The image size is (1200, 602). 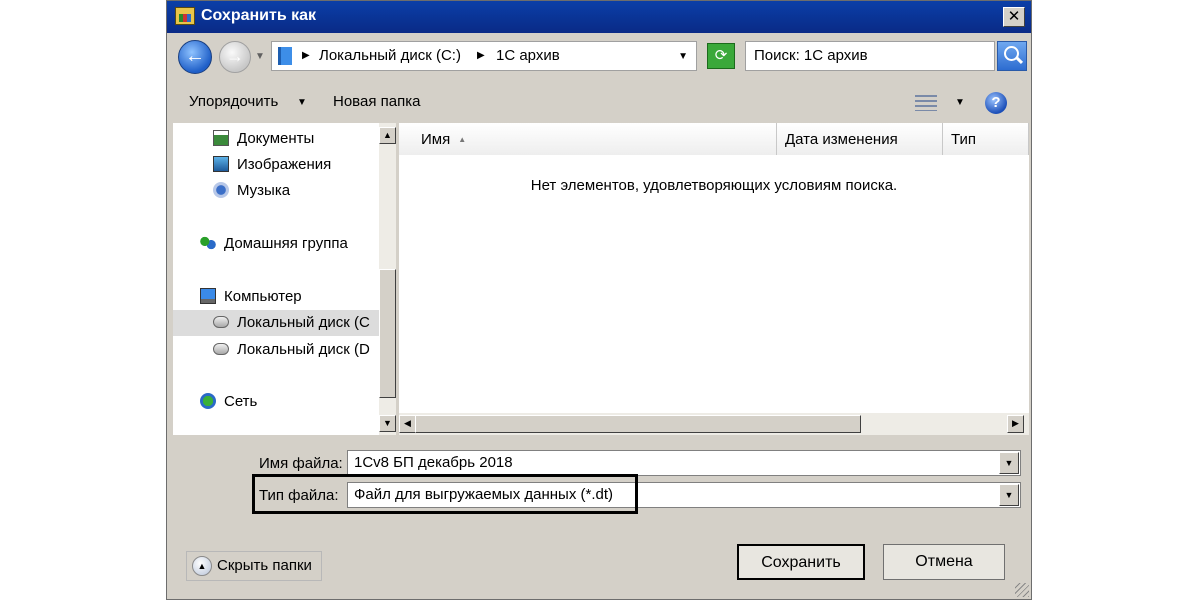 I want to click on cancel-button: Отмена, so click(x=944, y=562).